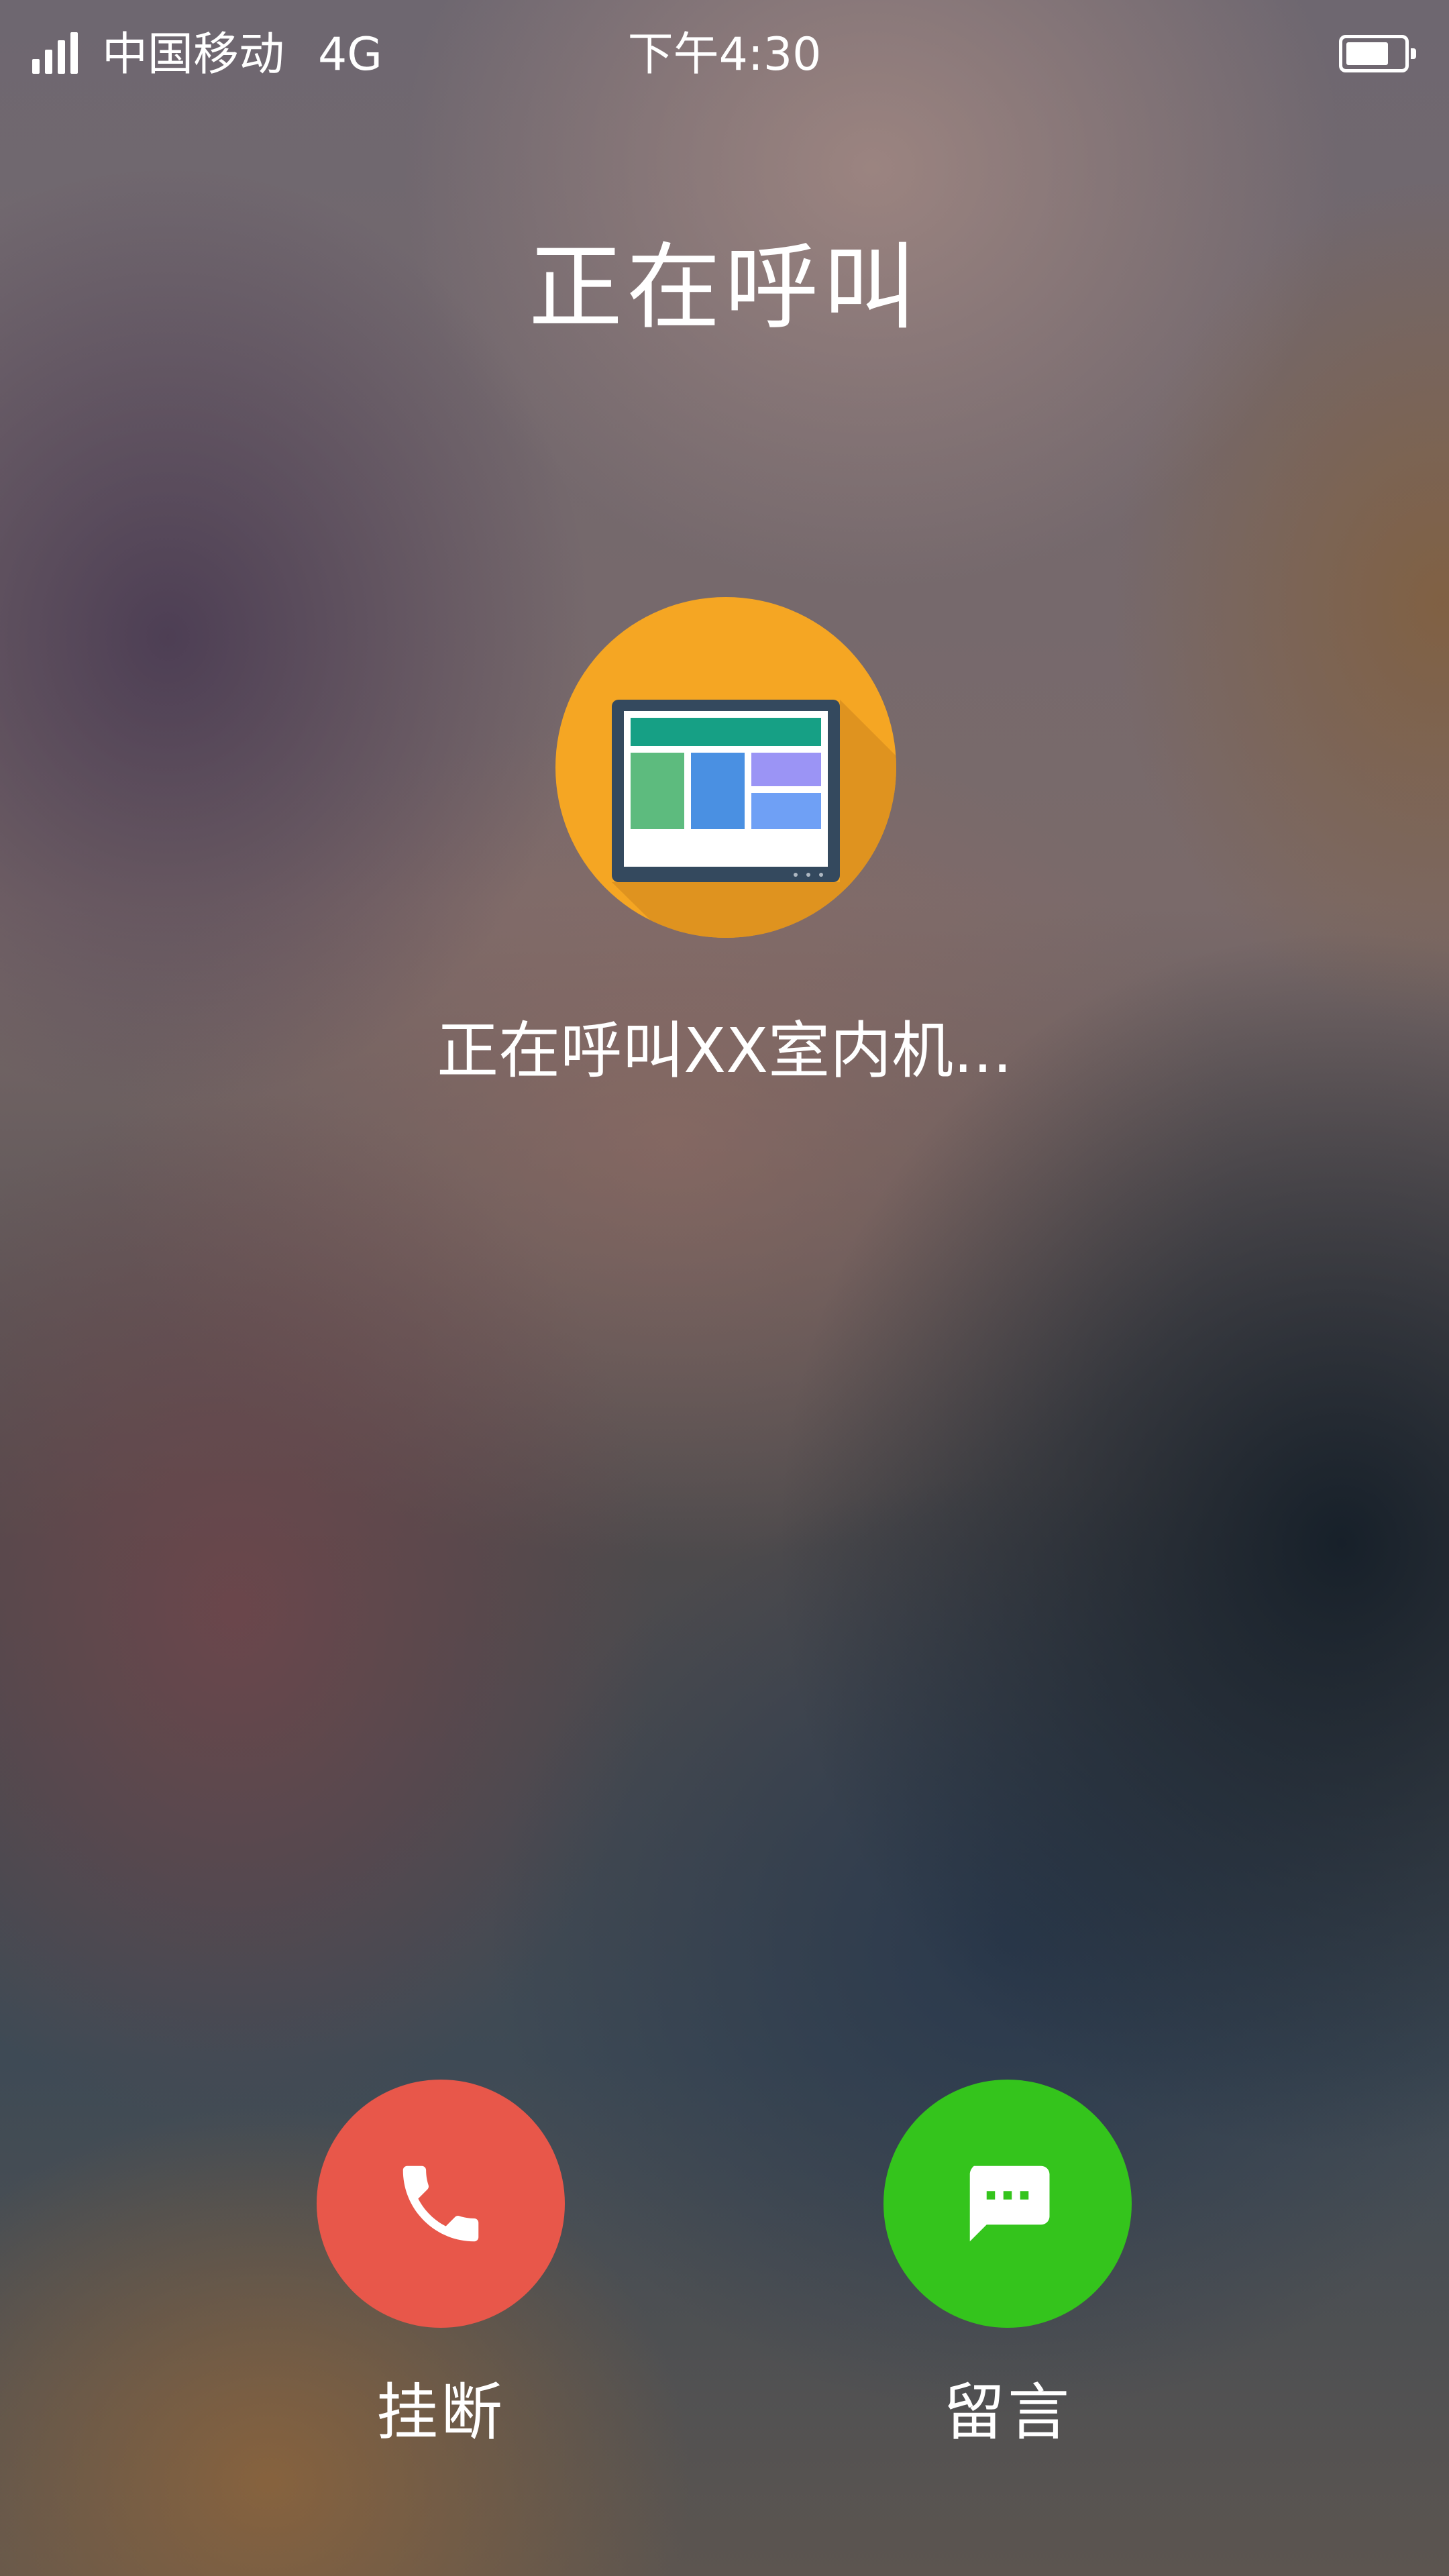  I want to click on leave-message-button-circle, so click(1007, 2204).